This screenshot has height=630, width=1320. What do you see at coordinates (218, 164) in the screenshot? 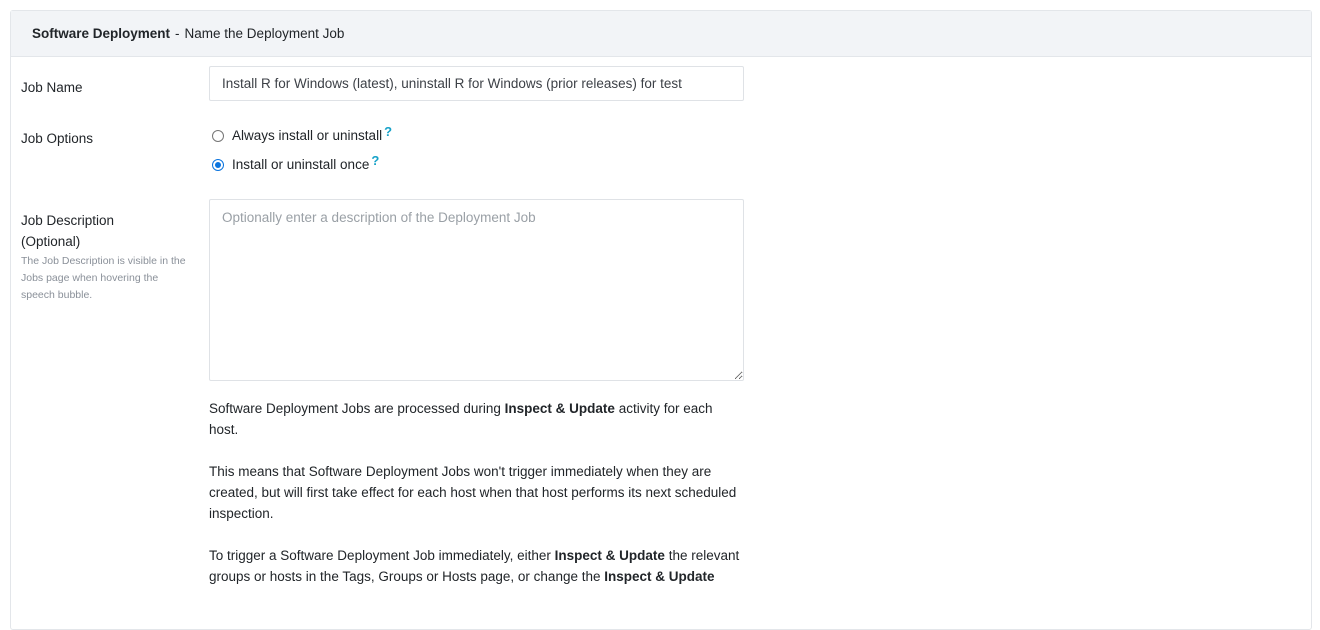
I see `radio-install-once` at bounding box center [218, 164].